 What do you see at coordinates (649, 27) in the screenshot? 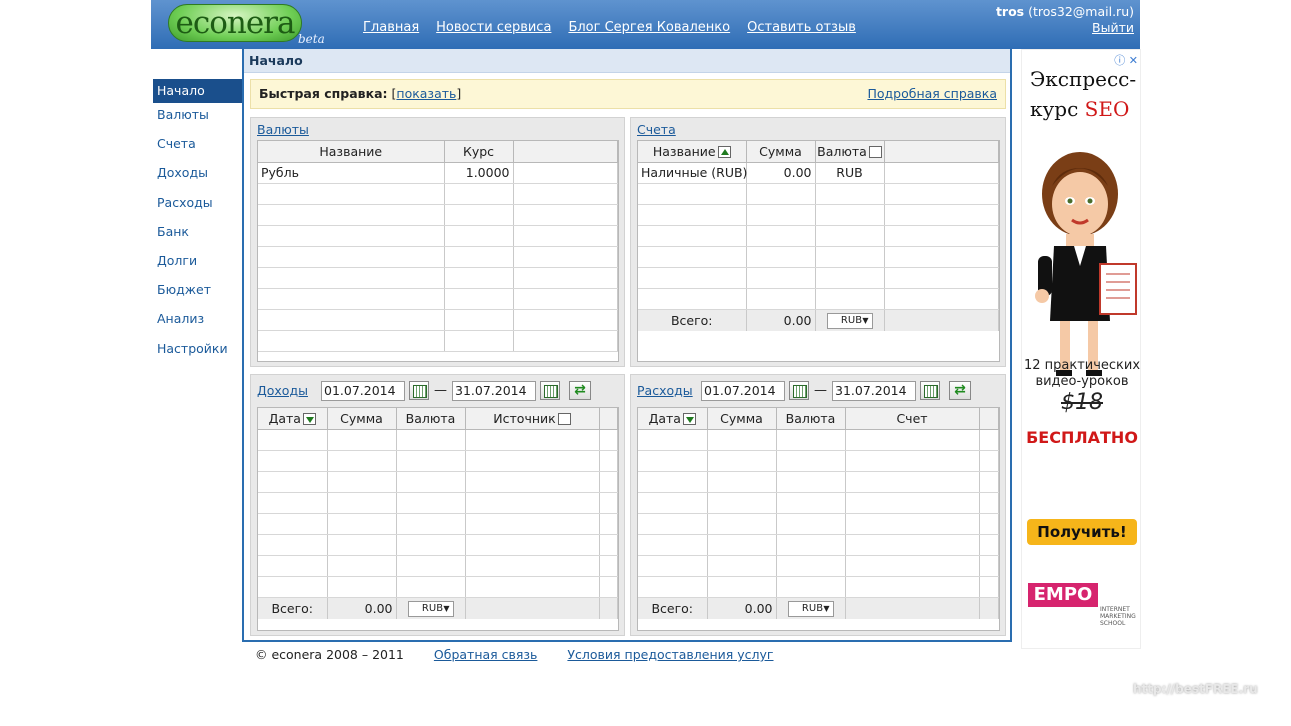
I see `nav-blog-link: Блог Сергея Коваленко` at bounding box center [649, 27].